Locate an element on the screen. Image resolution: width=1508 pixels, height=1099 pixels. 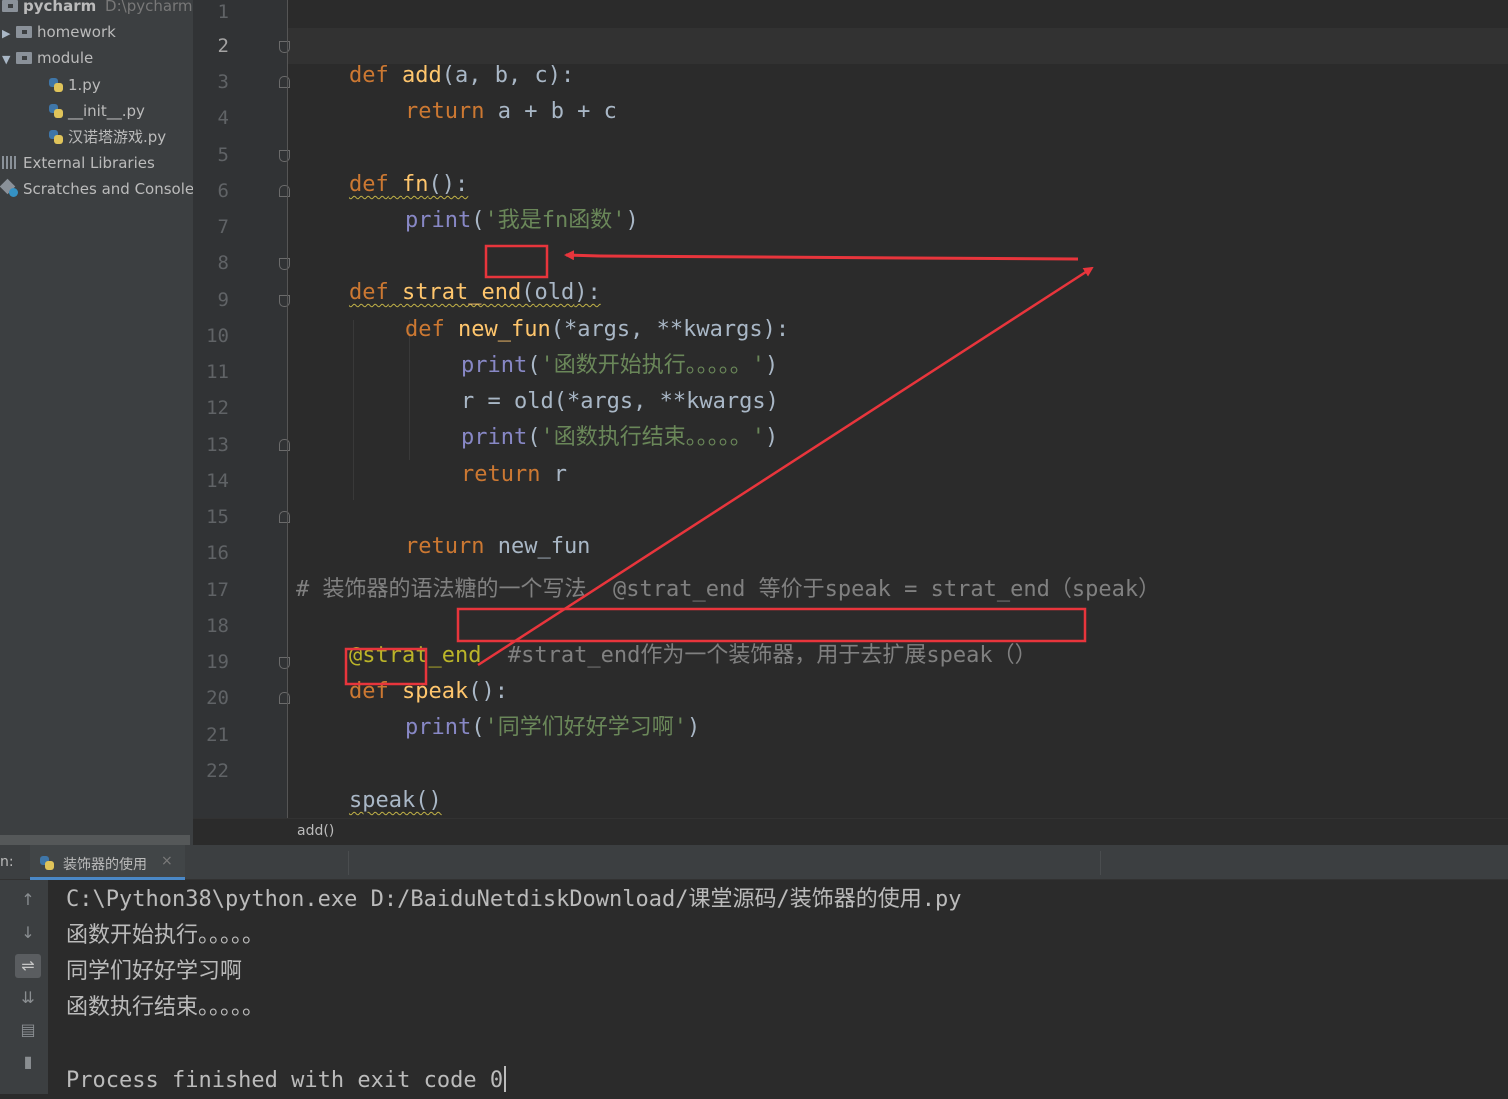
code-line-5: def fn(): is located at coordinates (382, 168).